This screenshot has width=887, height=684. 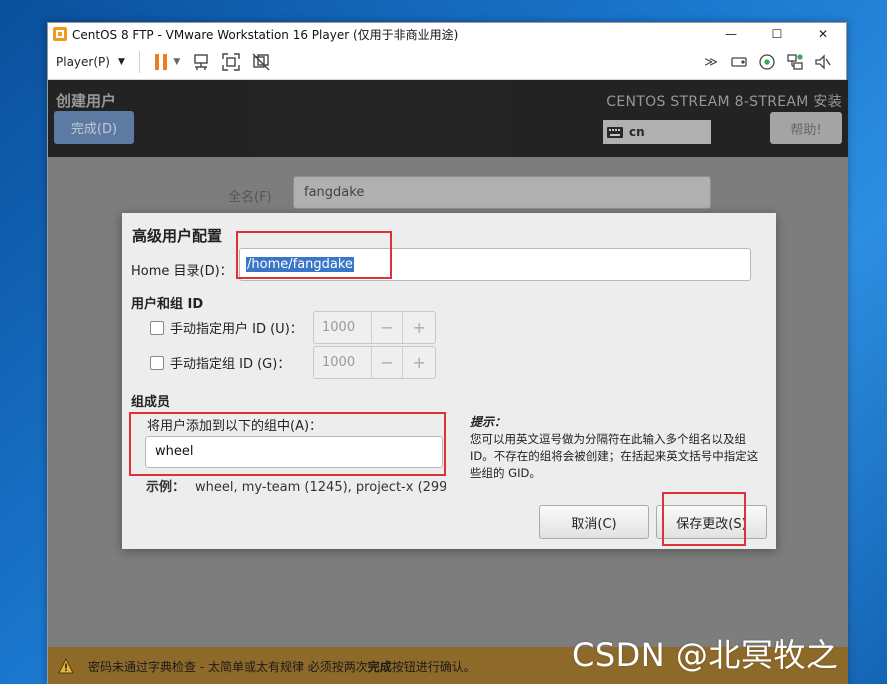 I want to click on hard-disk-icon, so click(x=739, y=62).